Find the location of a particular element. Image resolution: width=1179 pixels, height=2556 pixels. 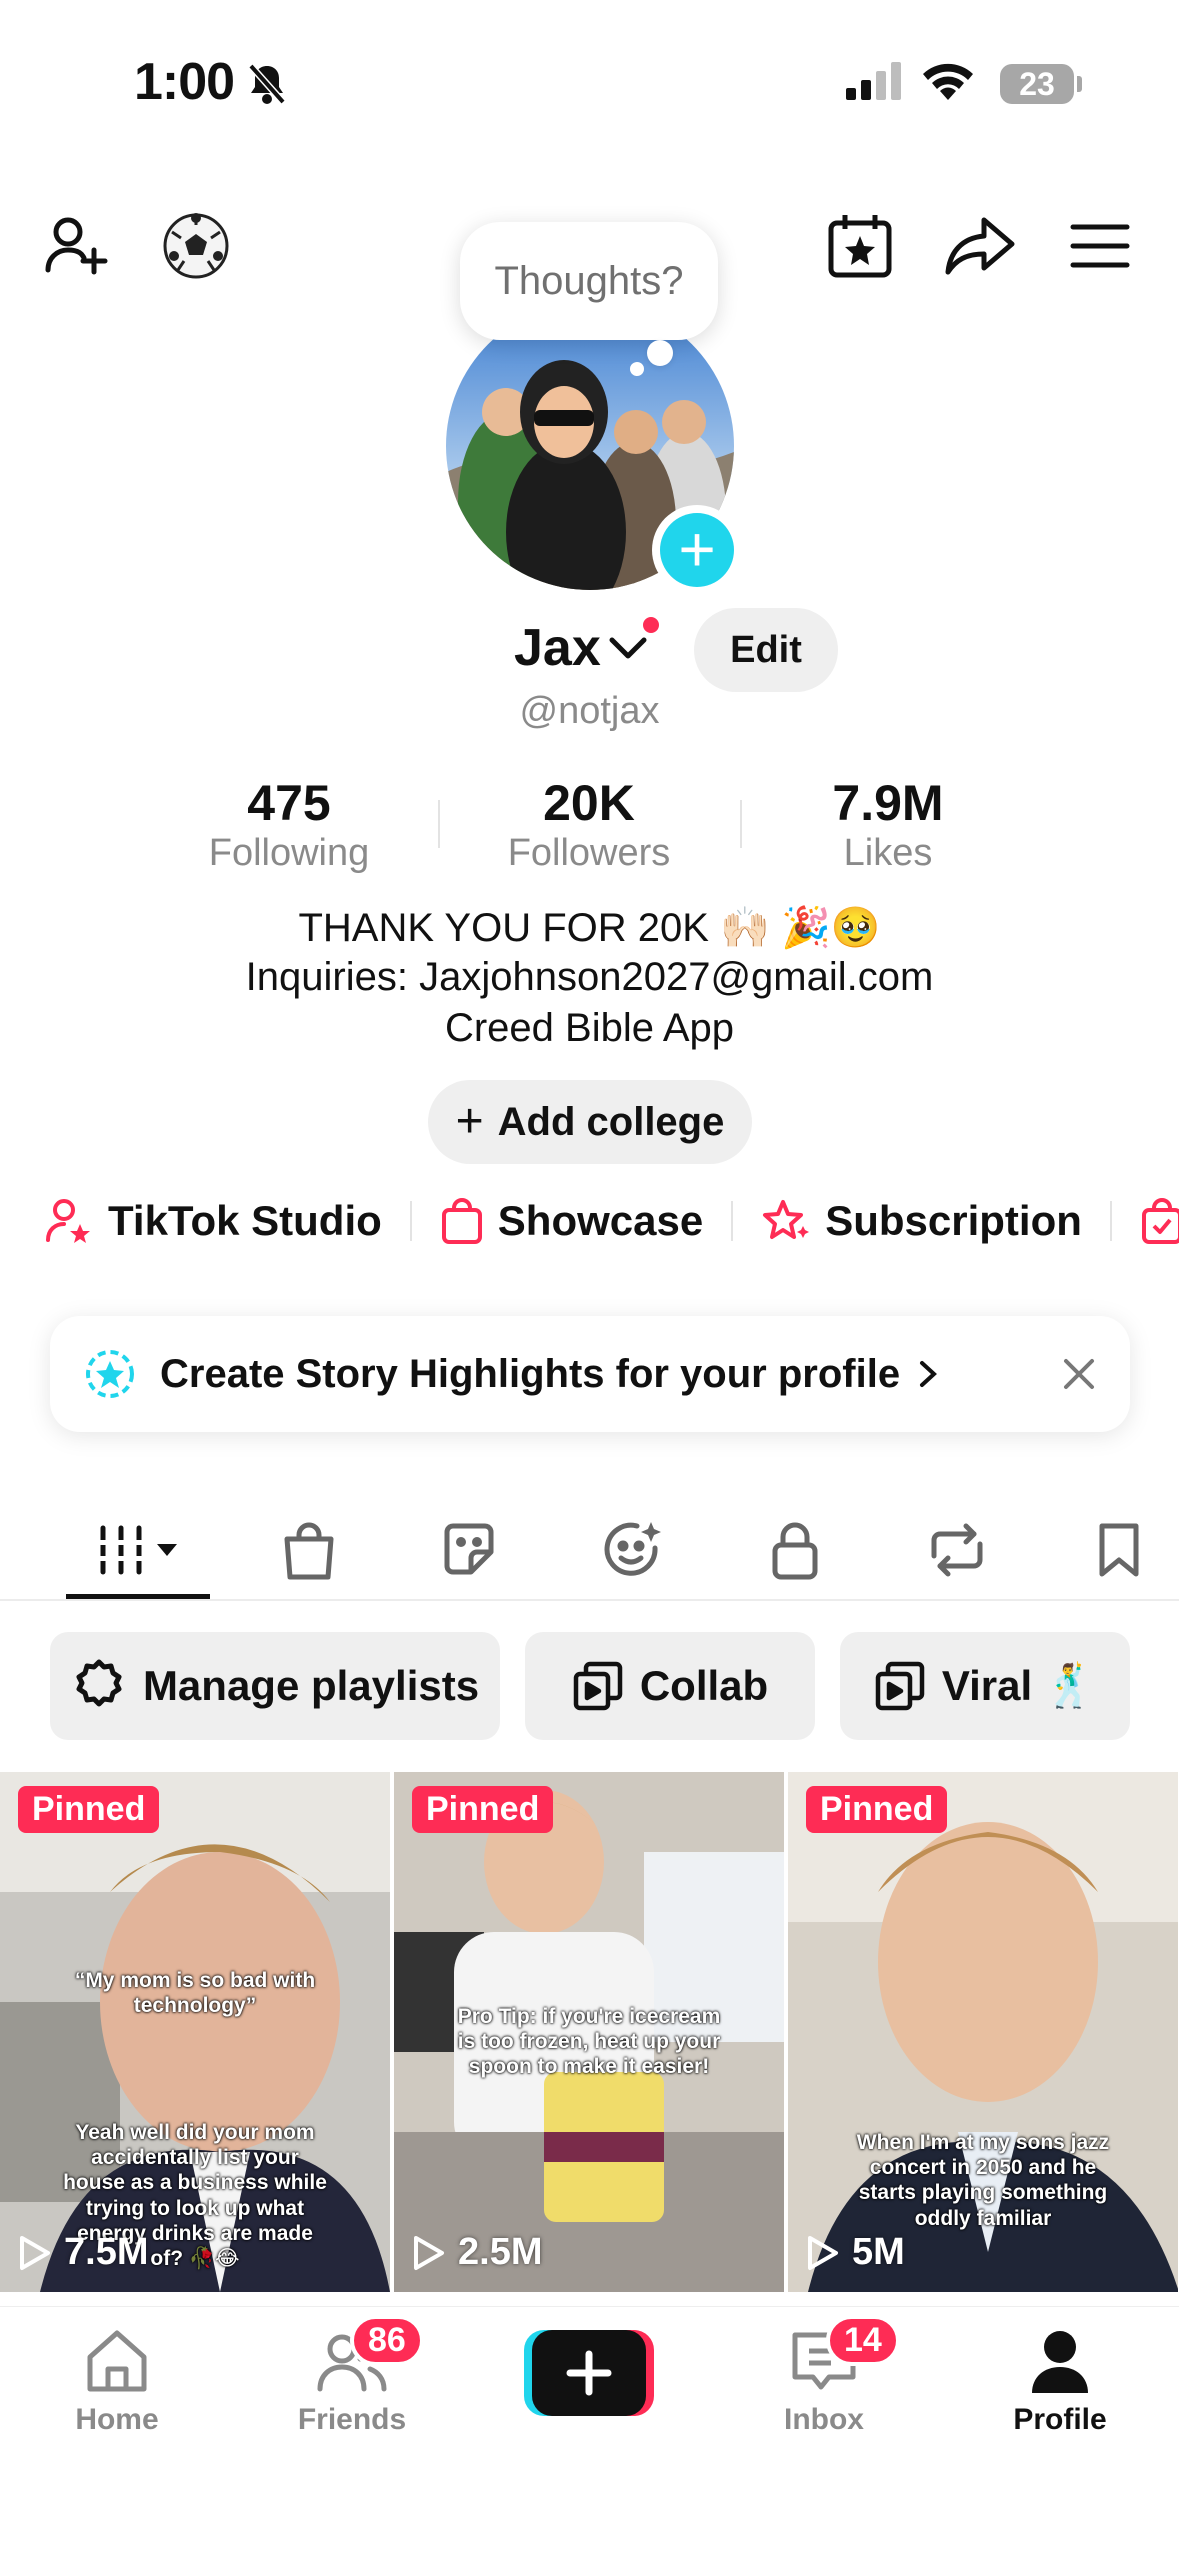

subscription-link: Subscription is located at coordinates (921, 1221).